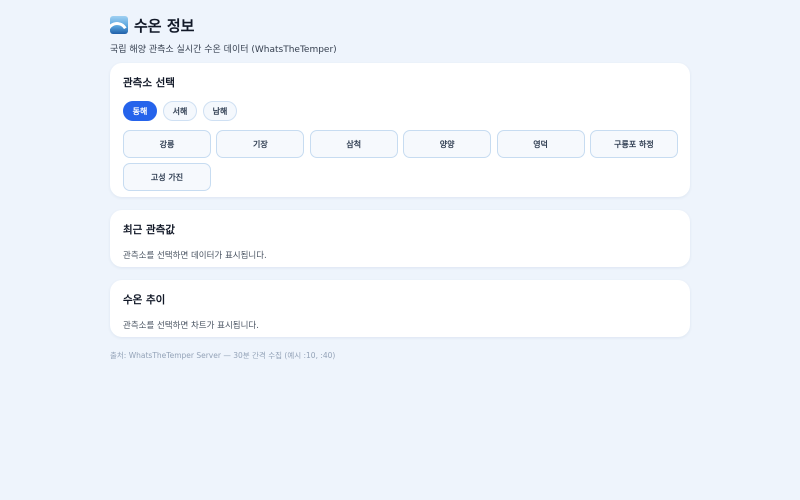 This screenshot has height=500, width=800. I want to click on station-list: 강릉 기장 삼척 양양 영덕 구룡포 하정 고성 가진, so click(400, 160).